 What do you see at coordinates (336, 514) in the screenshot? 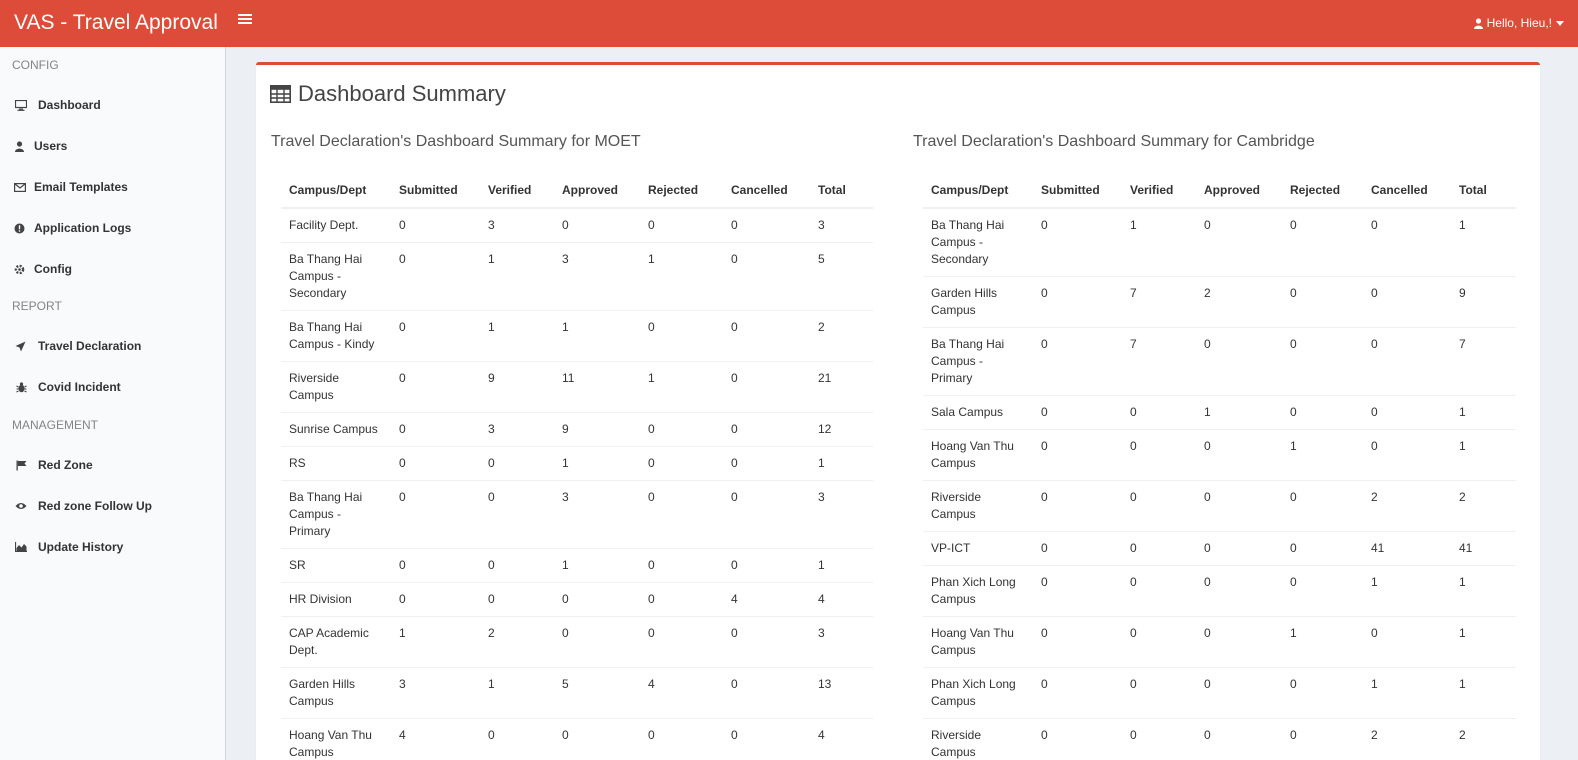
I see `campus-dept-cell: Ba Thang Hai Campus - Primary` at bounding box center [336, 514].